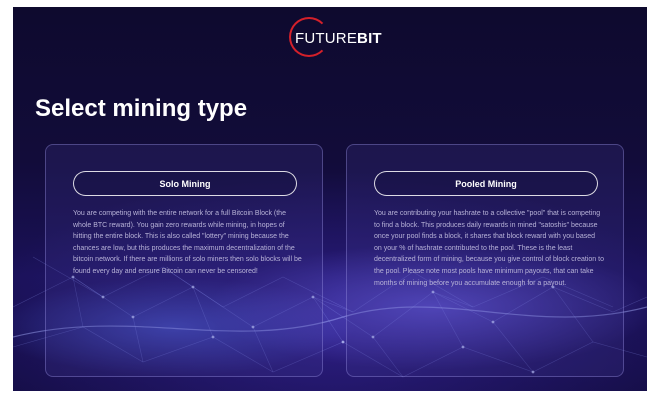  I want to click on logo-wordmark: FUTUREBIT, so click(338, 38).